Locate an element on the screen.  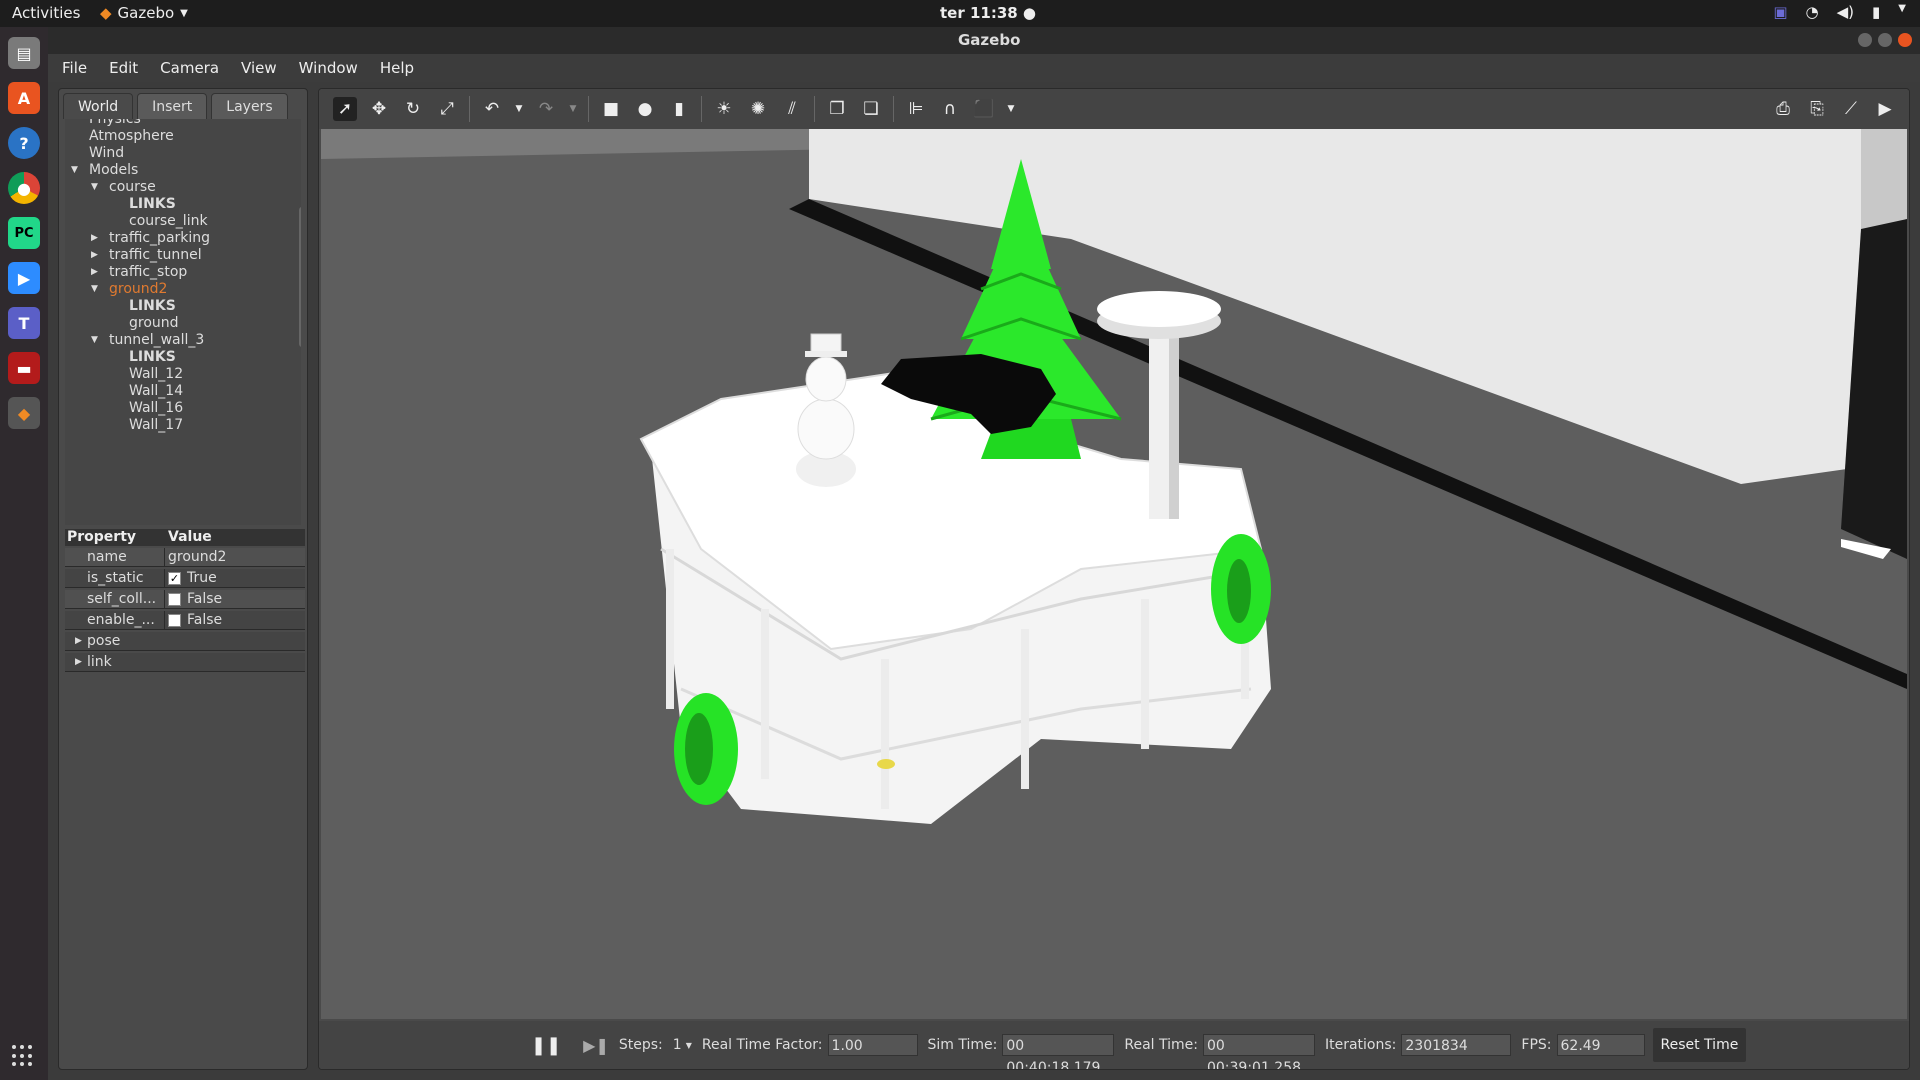
battery-icon: ▮ is located at coordinates (1876, 12).